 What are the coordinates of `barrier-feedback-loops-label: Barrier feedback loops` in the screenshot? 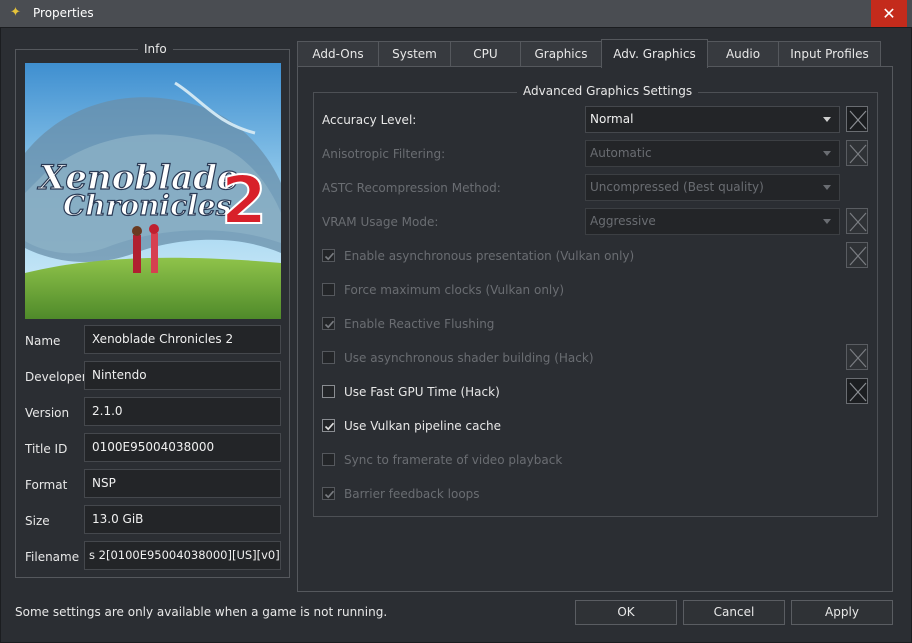 It's located at (412, 494).